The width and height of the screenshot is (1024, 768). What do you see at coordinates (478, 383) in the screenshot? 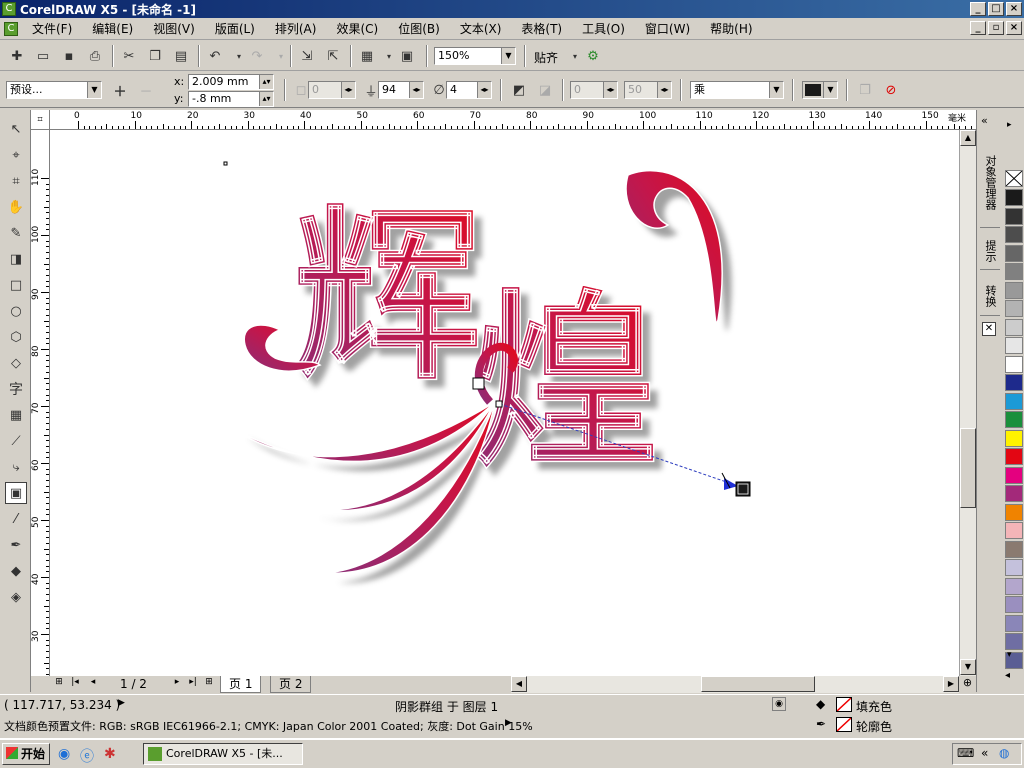
I see `shadow-start-handle` at bounding box center [478, 383].